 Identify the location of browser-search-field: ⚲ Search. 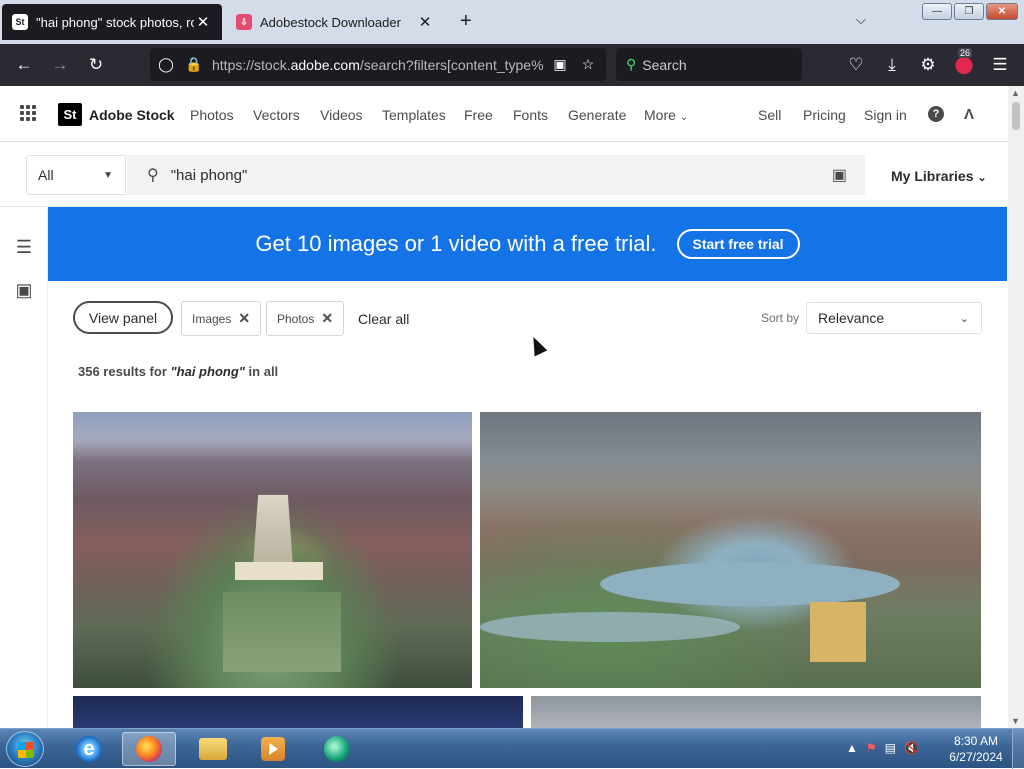
(709, 64).